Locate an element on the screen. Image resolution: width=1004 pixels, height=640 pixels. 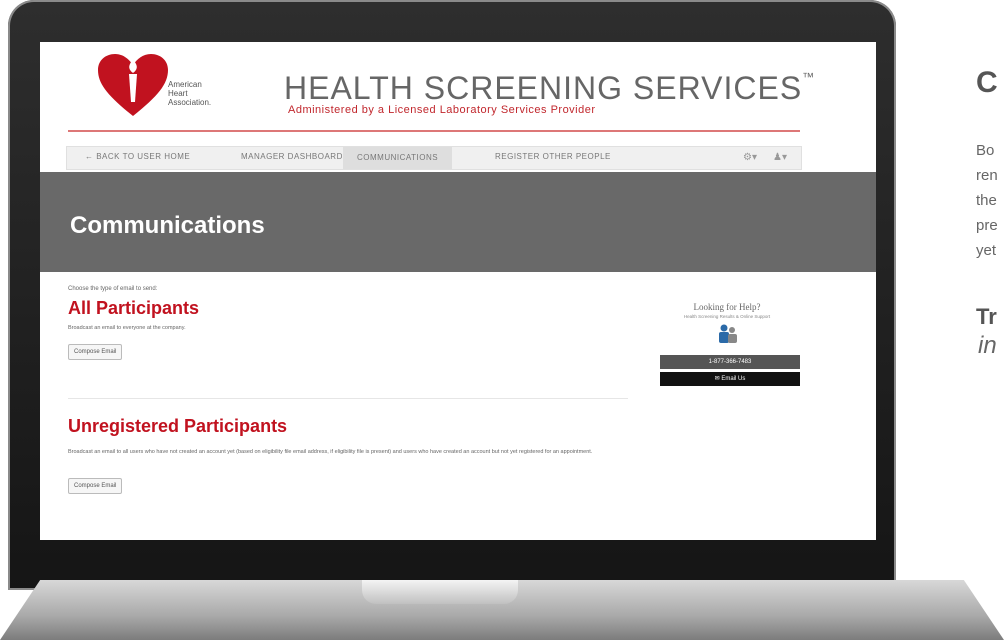
marketing-body-line: pre is located at coordinates (987, 225).